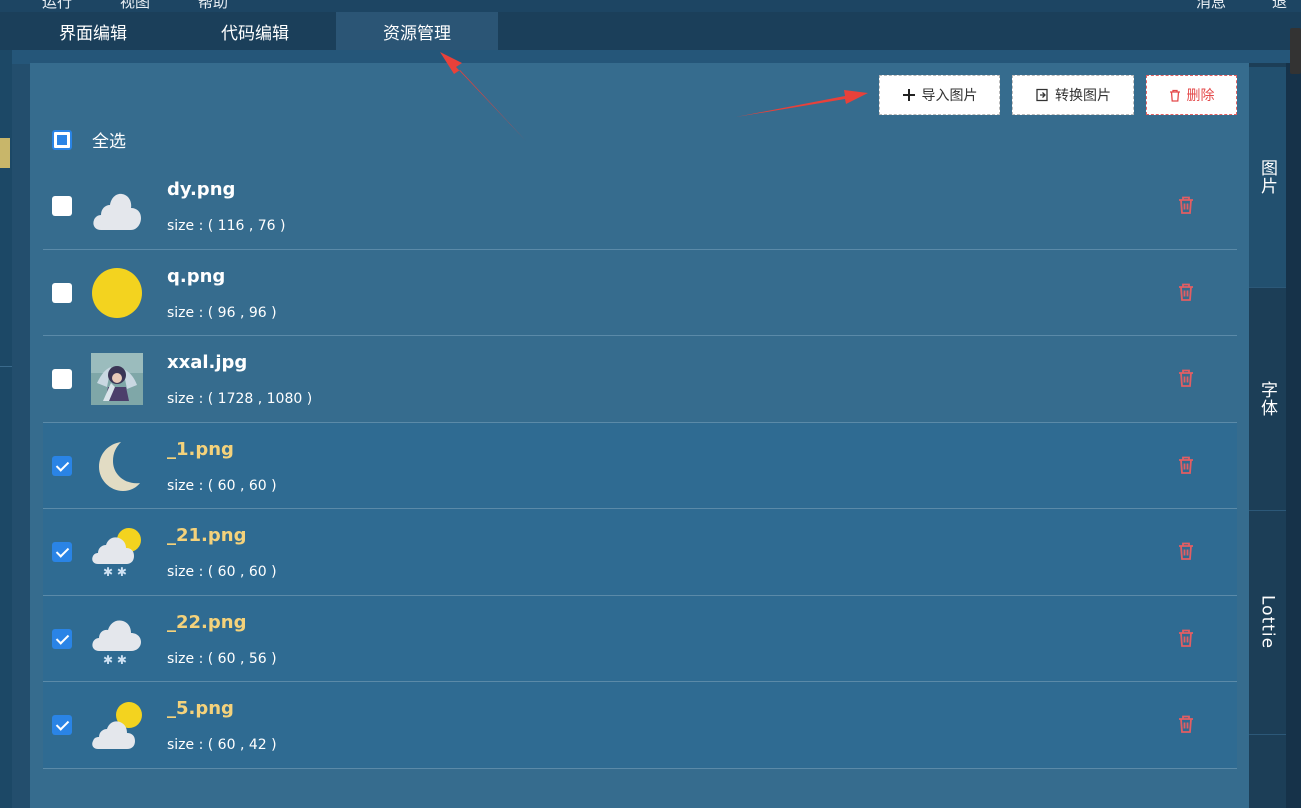  Describe the element at coordinates (135, 6) in the screenshot. I see `menu-item-view: 视图` at that location.